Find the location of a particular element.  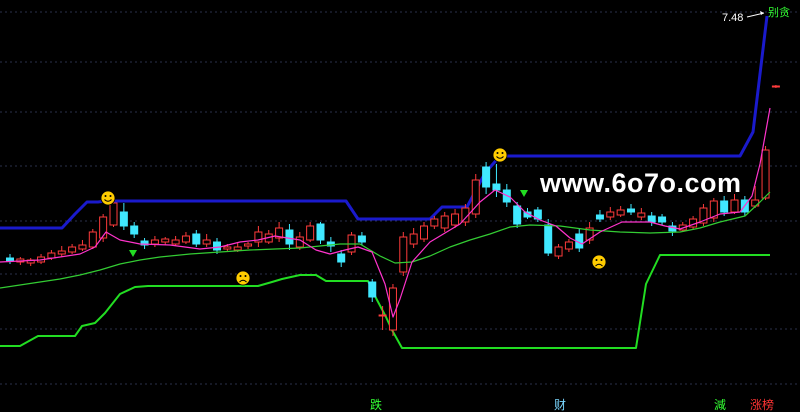

bottom-label: 财 is located at coordinates (560, 405).